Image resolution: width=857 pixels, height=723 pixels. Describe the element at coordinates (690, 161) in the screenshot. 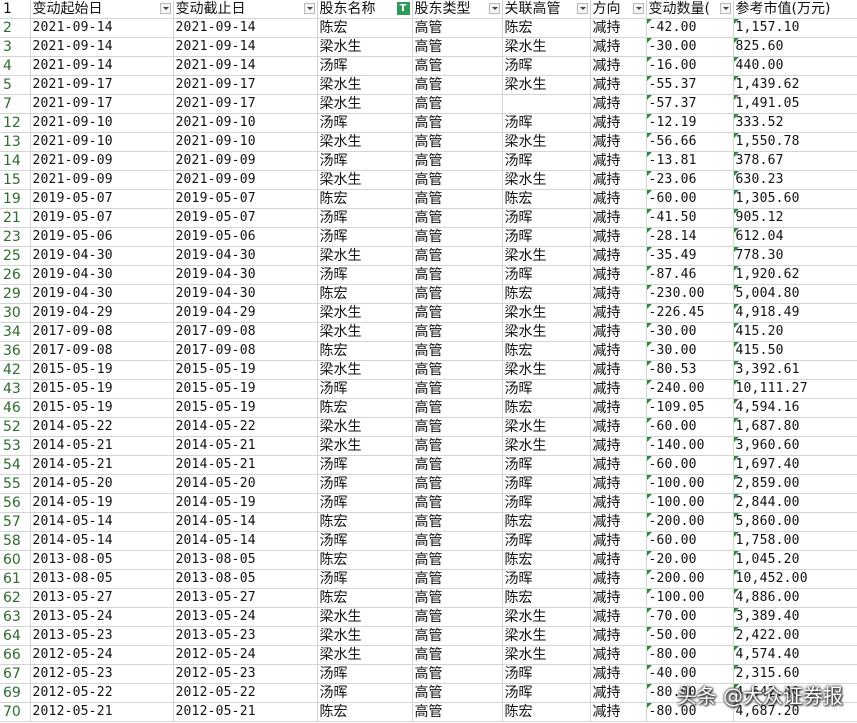

I see `cell-change-qty: -13.81` at that location.